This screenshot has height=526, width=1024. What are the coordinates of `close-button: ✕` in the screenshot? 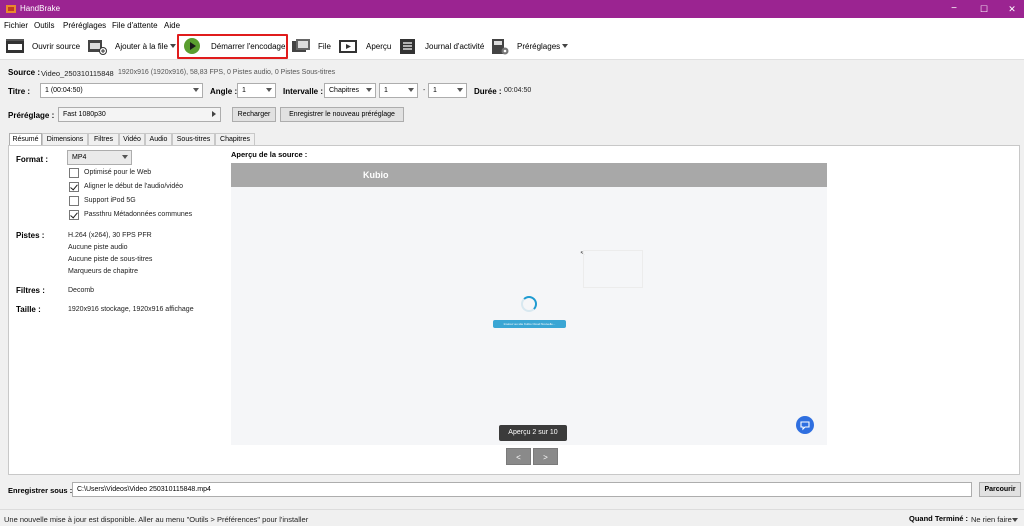 It's located at (1011, 9).